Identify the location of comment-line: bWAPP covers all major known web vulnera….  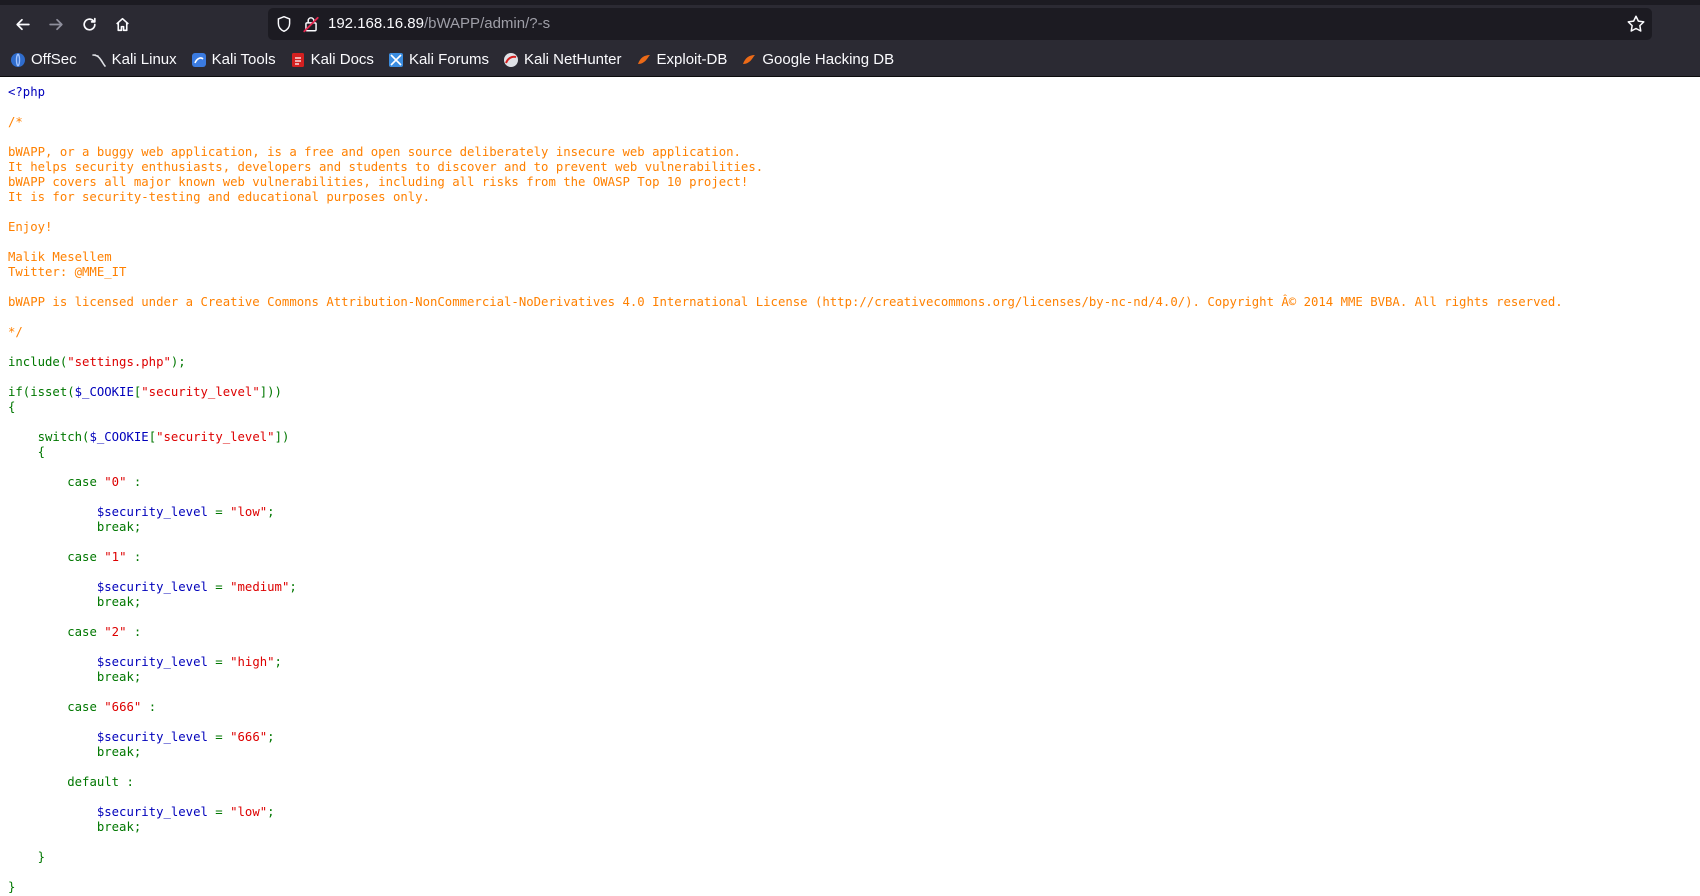
(378, 182).